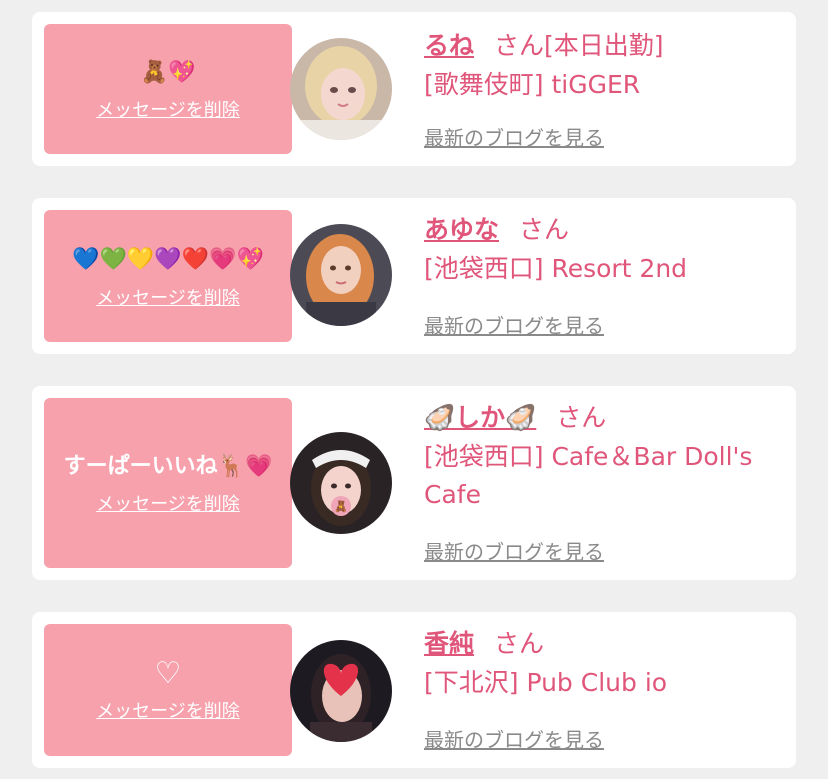 The height and width of the screenshot is (779, 828). I want to click on shop-text: [池袋西口] Resort 2nd, so click(556, 268).